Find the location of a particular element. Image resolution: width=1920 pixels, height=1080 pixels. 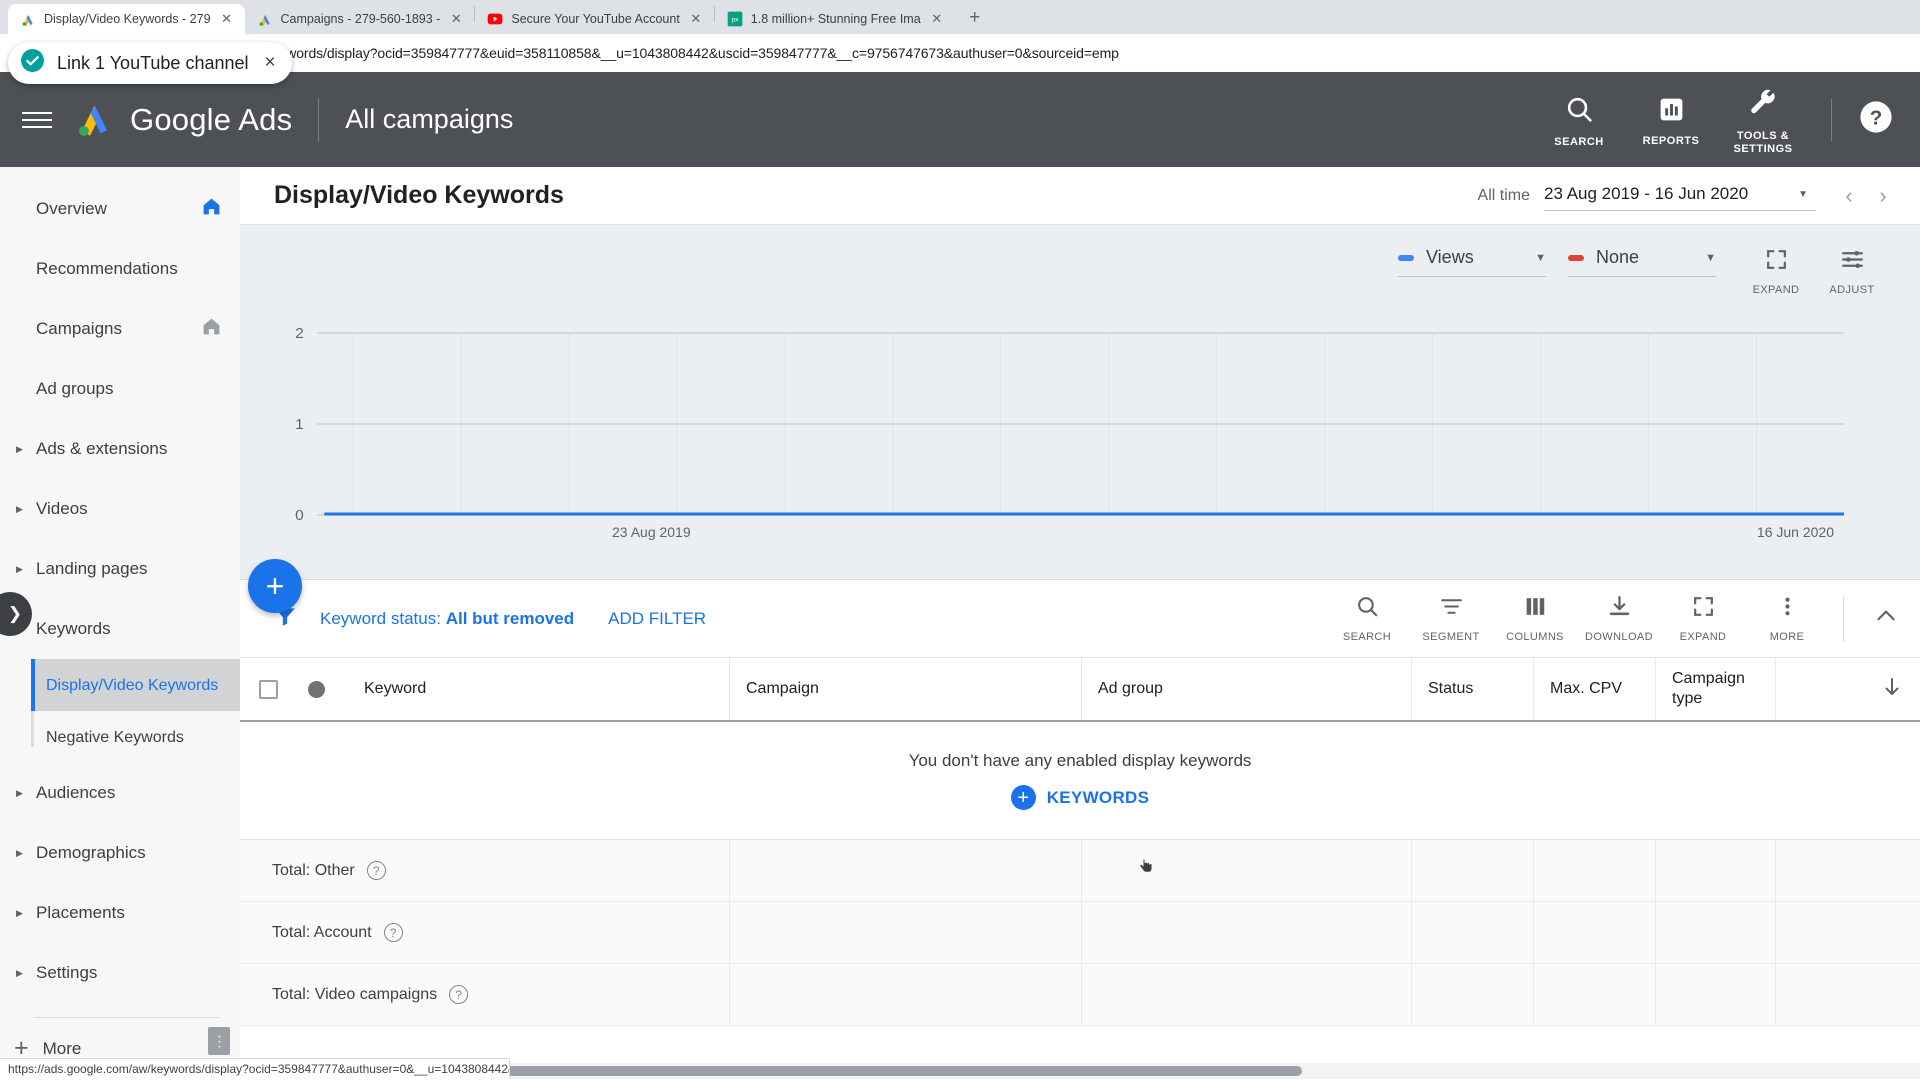

sidebar-item-more: + More is located at coordinates (120, 1039).